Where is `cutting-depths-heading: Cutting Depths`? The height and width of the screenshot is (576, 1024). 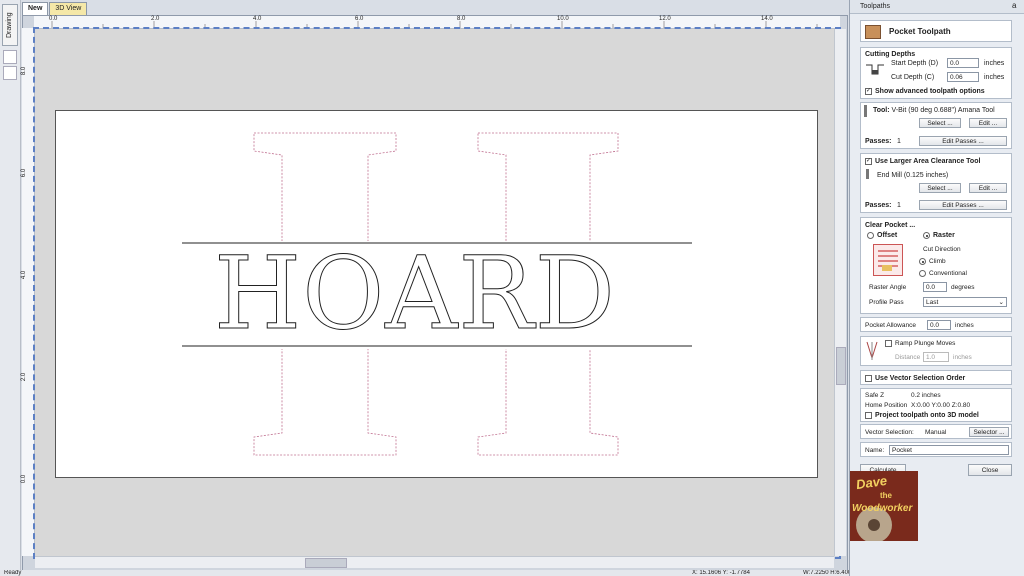 cutting-depths-heading: Cutting Depths is located at coordinates (890, 54).